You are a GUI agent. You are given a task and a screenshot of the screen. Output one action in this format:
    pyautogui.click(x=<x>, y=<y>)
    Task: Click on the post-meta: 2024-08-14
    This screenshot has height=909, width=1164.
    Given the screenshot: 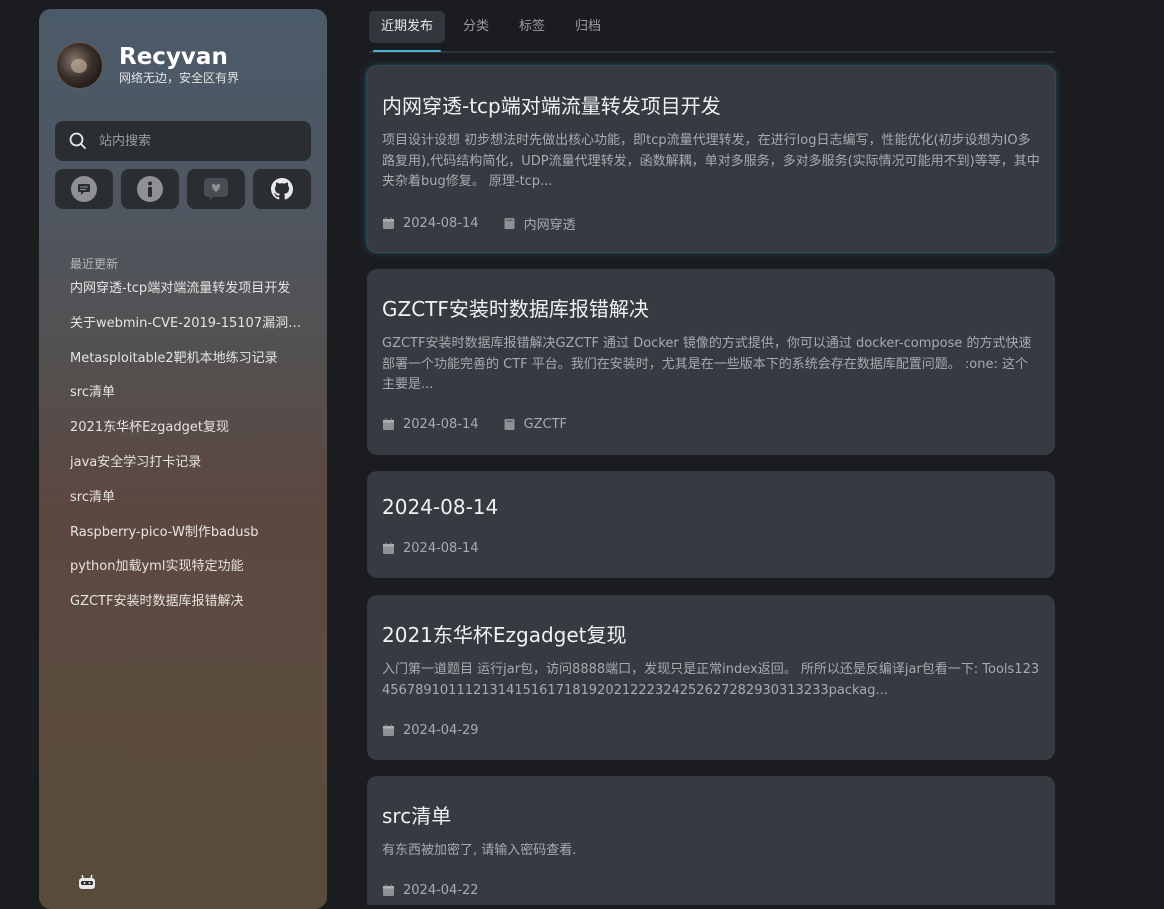 What is the action you would take?
    pyautogui.click(x=442, y=548)
    